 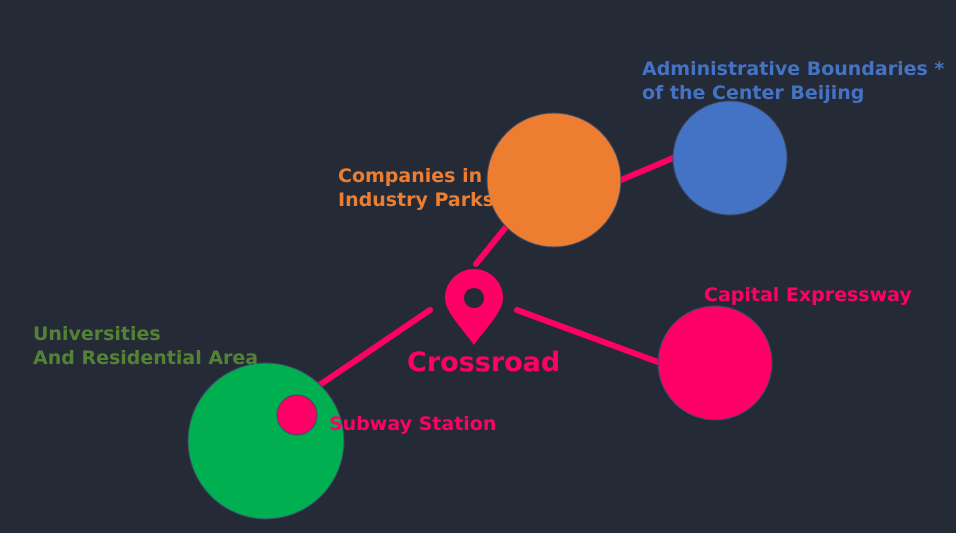 What do you see at coordinates (416, 188) in the screenshot?
I see `companies-label: Companies in Industry Parks` at bounding box center [416, 188].